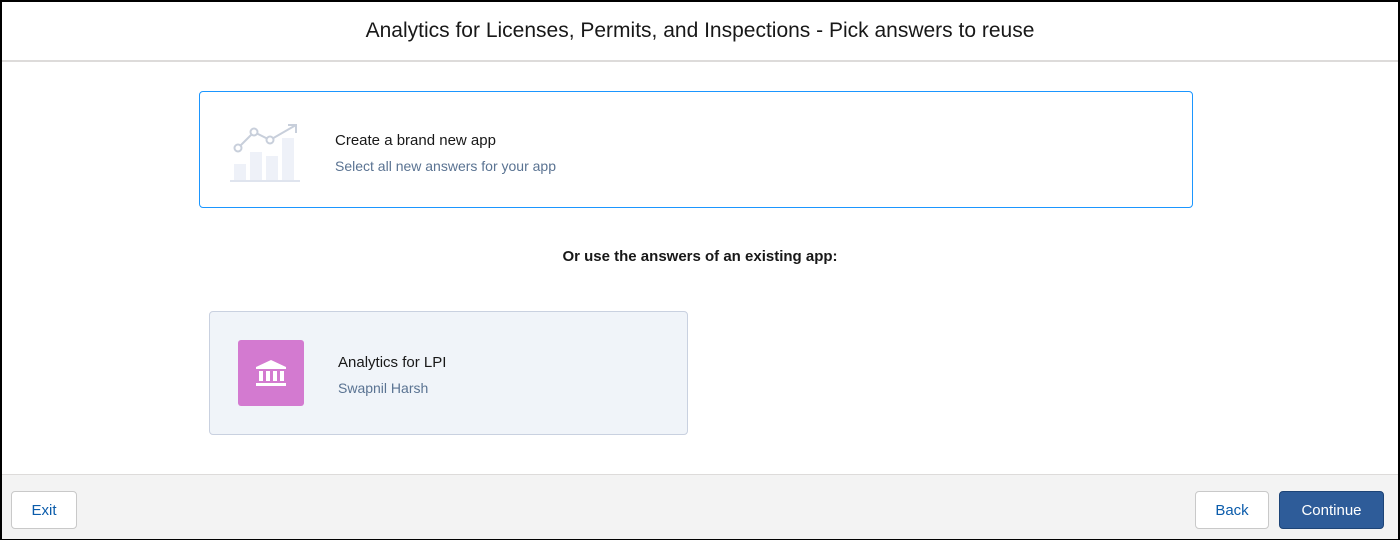 Image resolution: width=1400 pixels, height=540 pixels. Describe the element at coordinates (265, 153) in the screenshot. I see `chart-illustration-icon` at that location.